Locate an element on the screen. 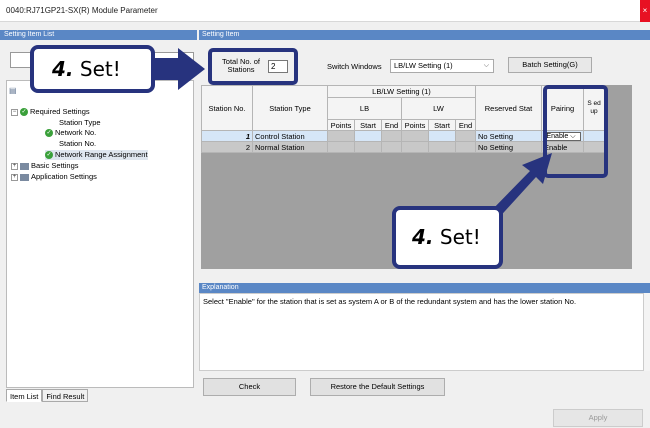 This screenshot has height=428, width=650. arrow-right-icon is located at coordinates (180, 69).